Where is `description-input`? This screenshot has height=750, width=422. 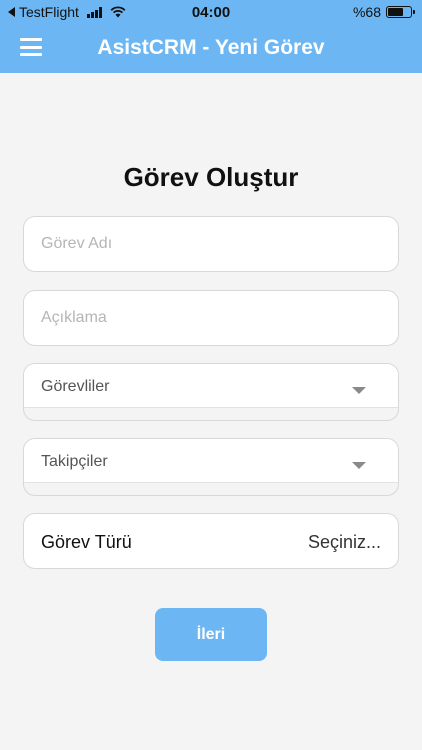 description-input is located at coordinates (211, 318).